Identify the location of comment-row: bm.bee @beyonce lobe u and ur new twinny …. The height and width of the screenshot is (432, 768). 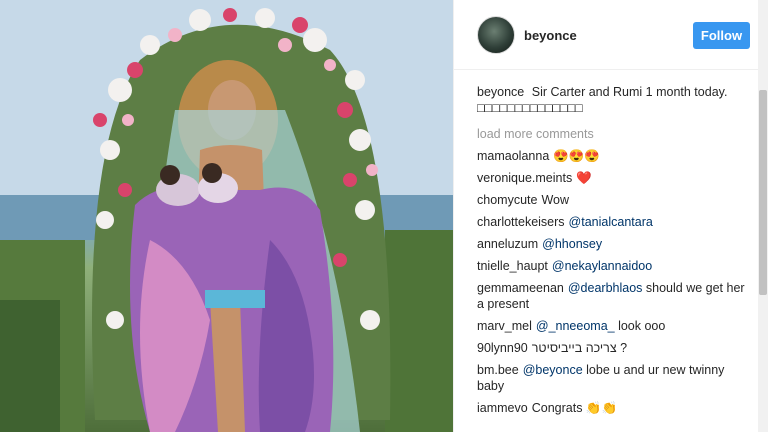
(612, 378).